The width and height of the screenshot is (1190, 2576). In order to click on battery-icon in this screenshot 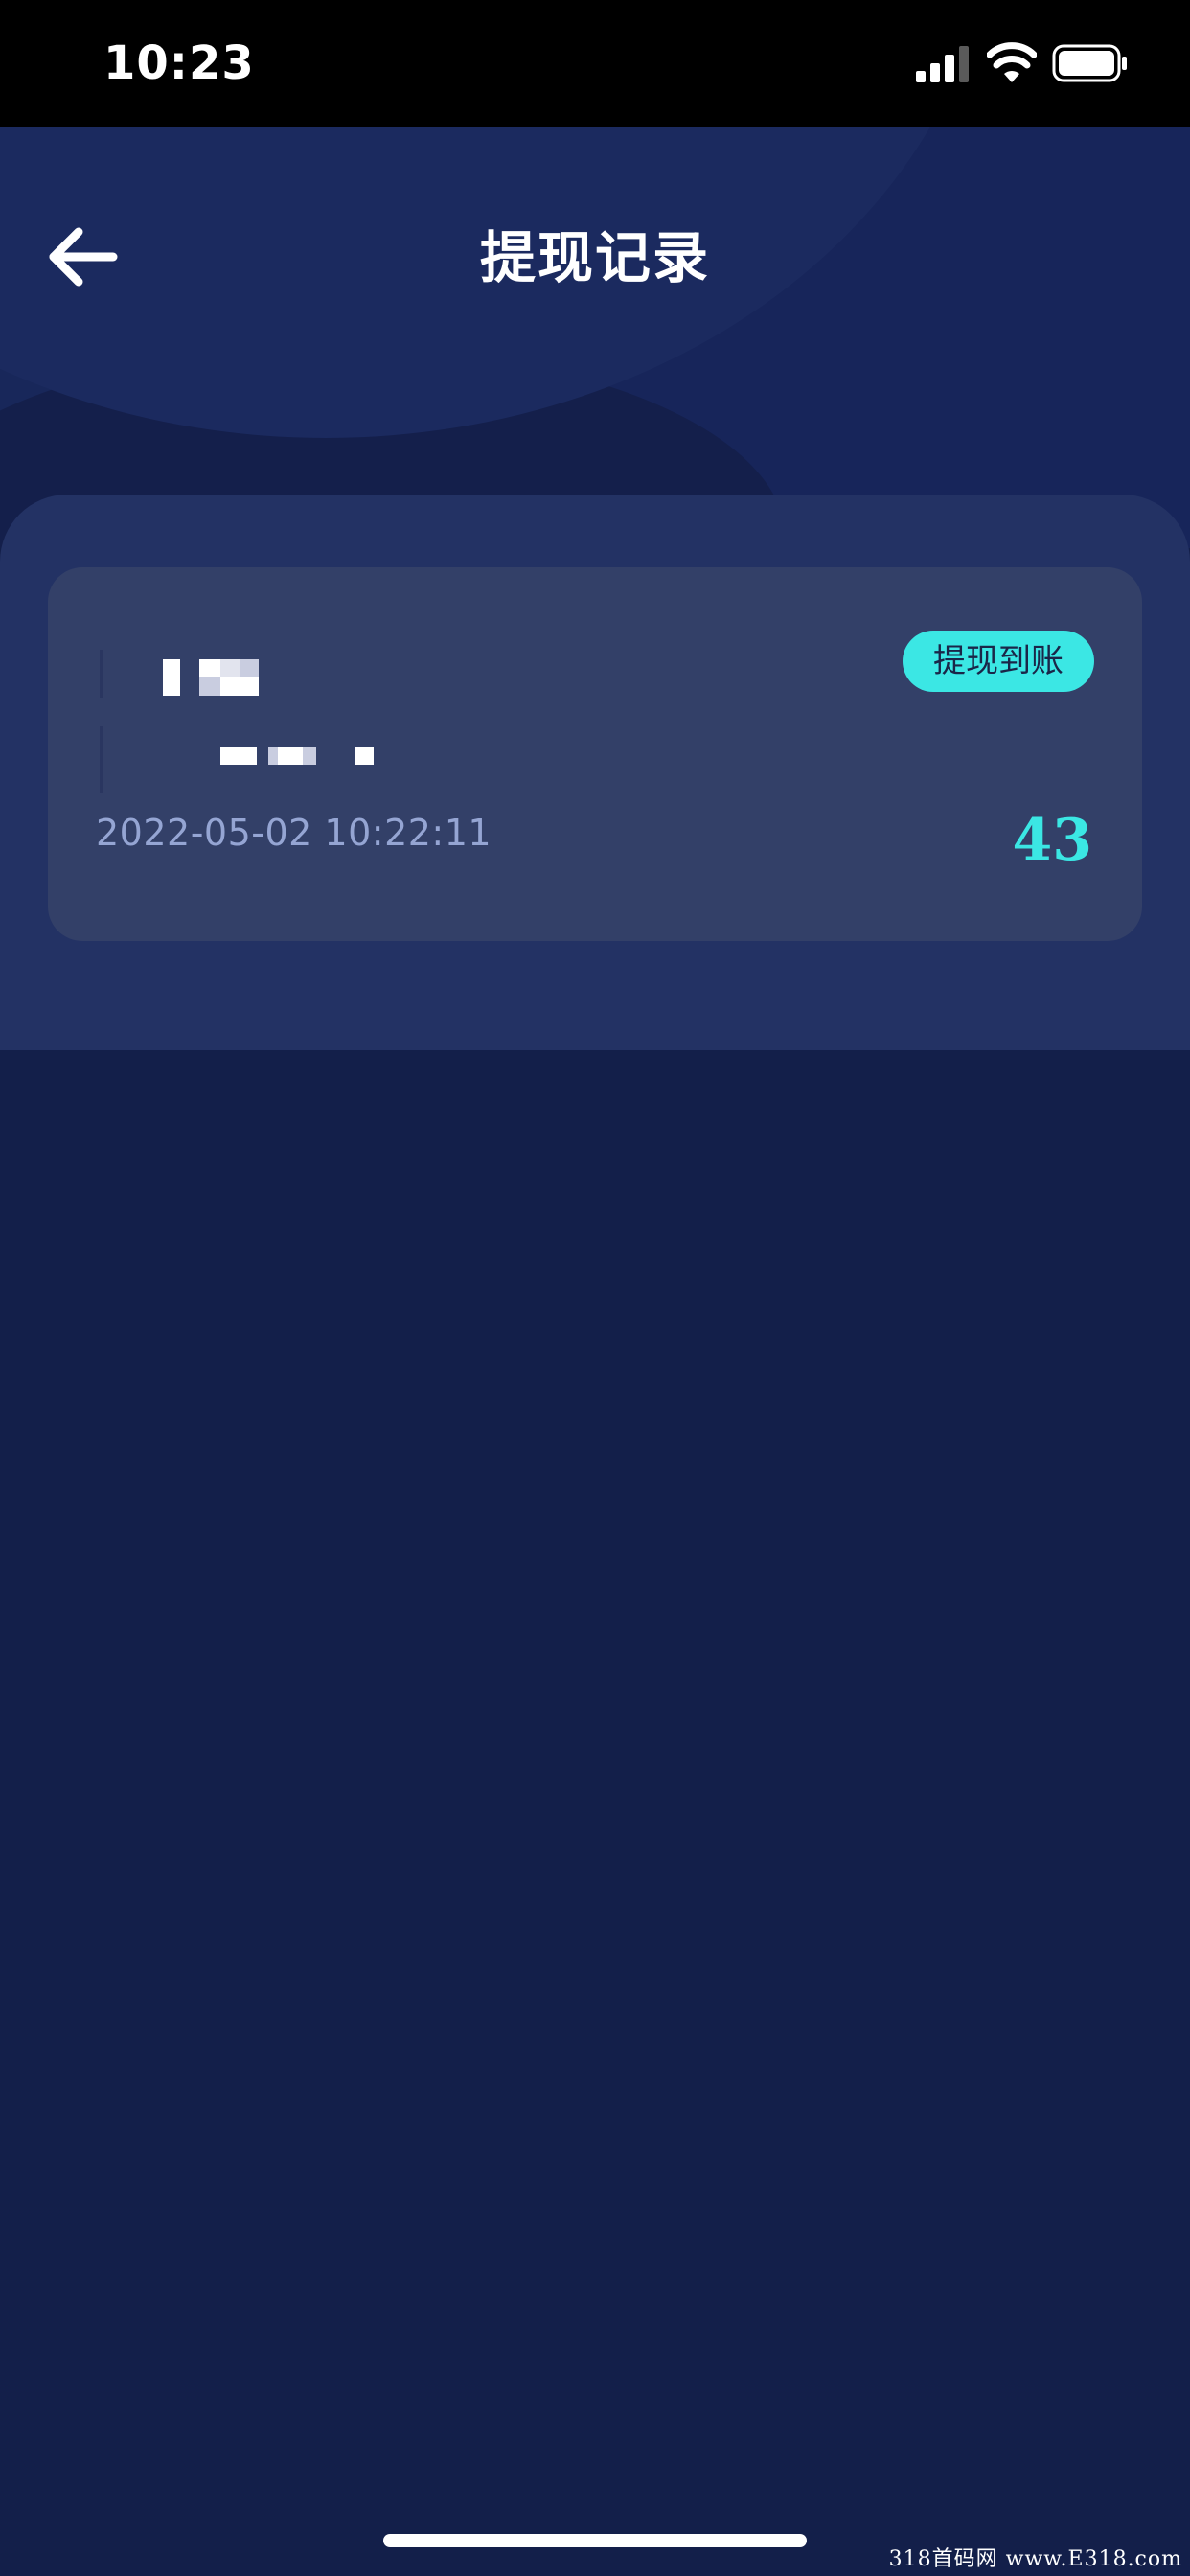, I will do `click(1090, 63)`.